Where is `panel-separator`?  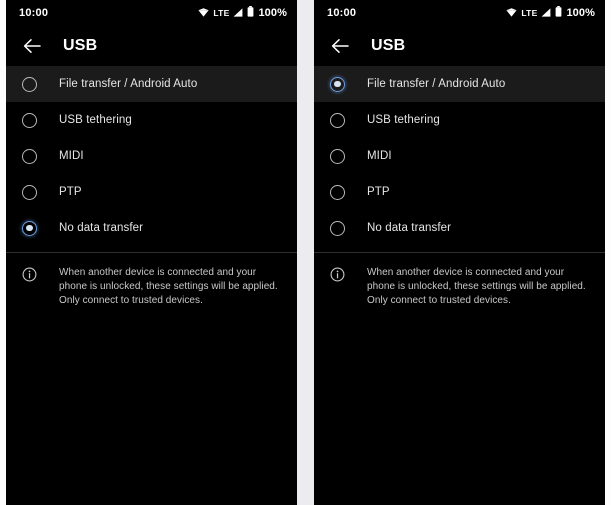
panel-separator is located at coordinates (305, 252).